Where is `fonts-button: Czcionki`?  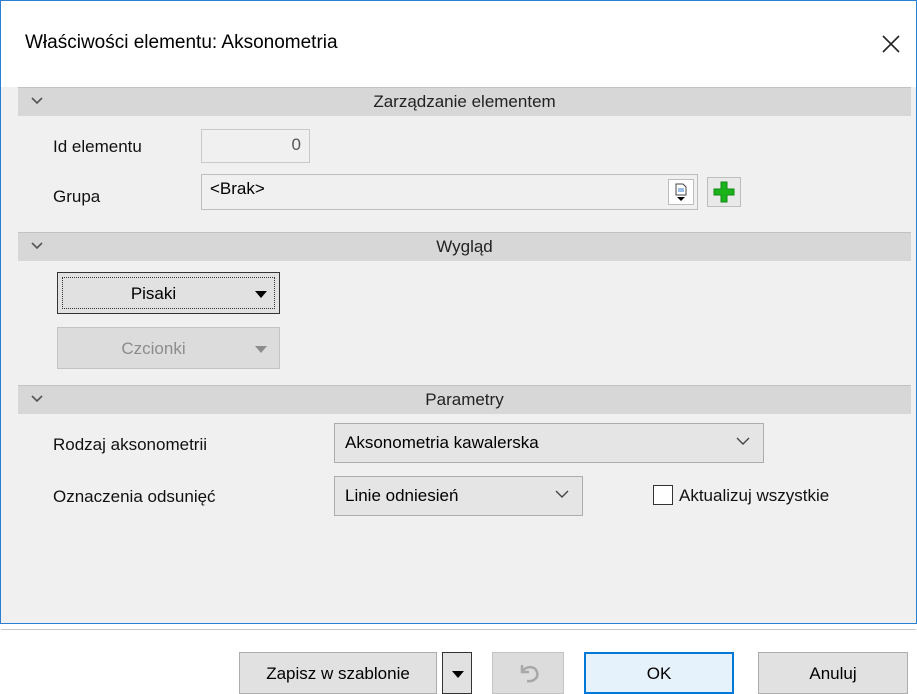 fonts-button: Czcionki is located at coordinates (168, 348).